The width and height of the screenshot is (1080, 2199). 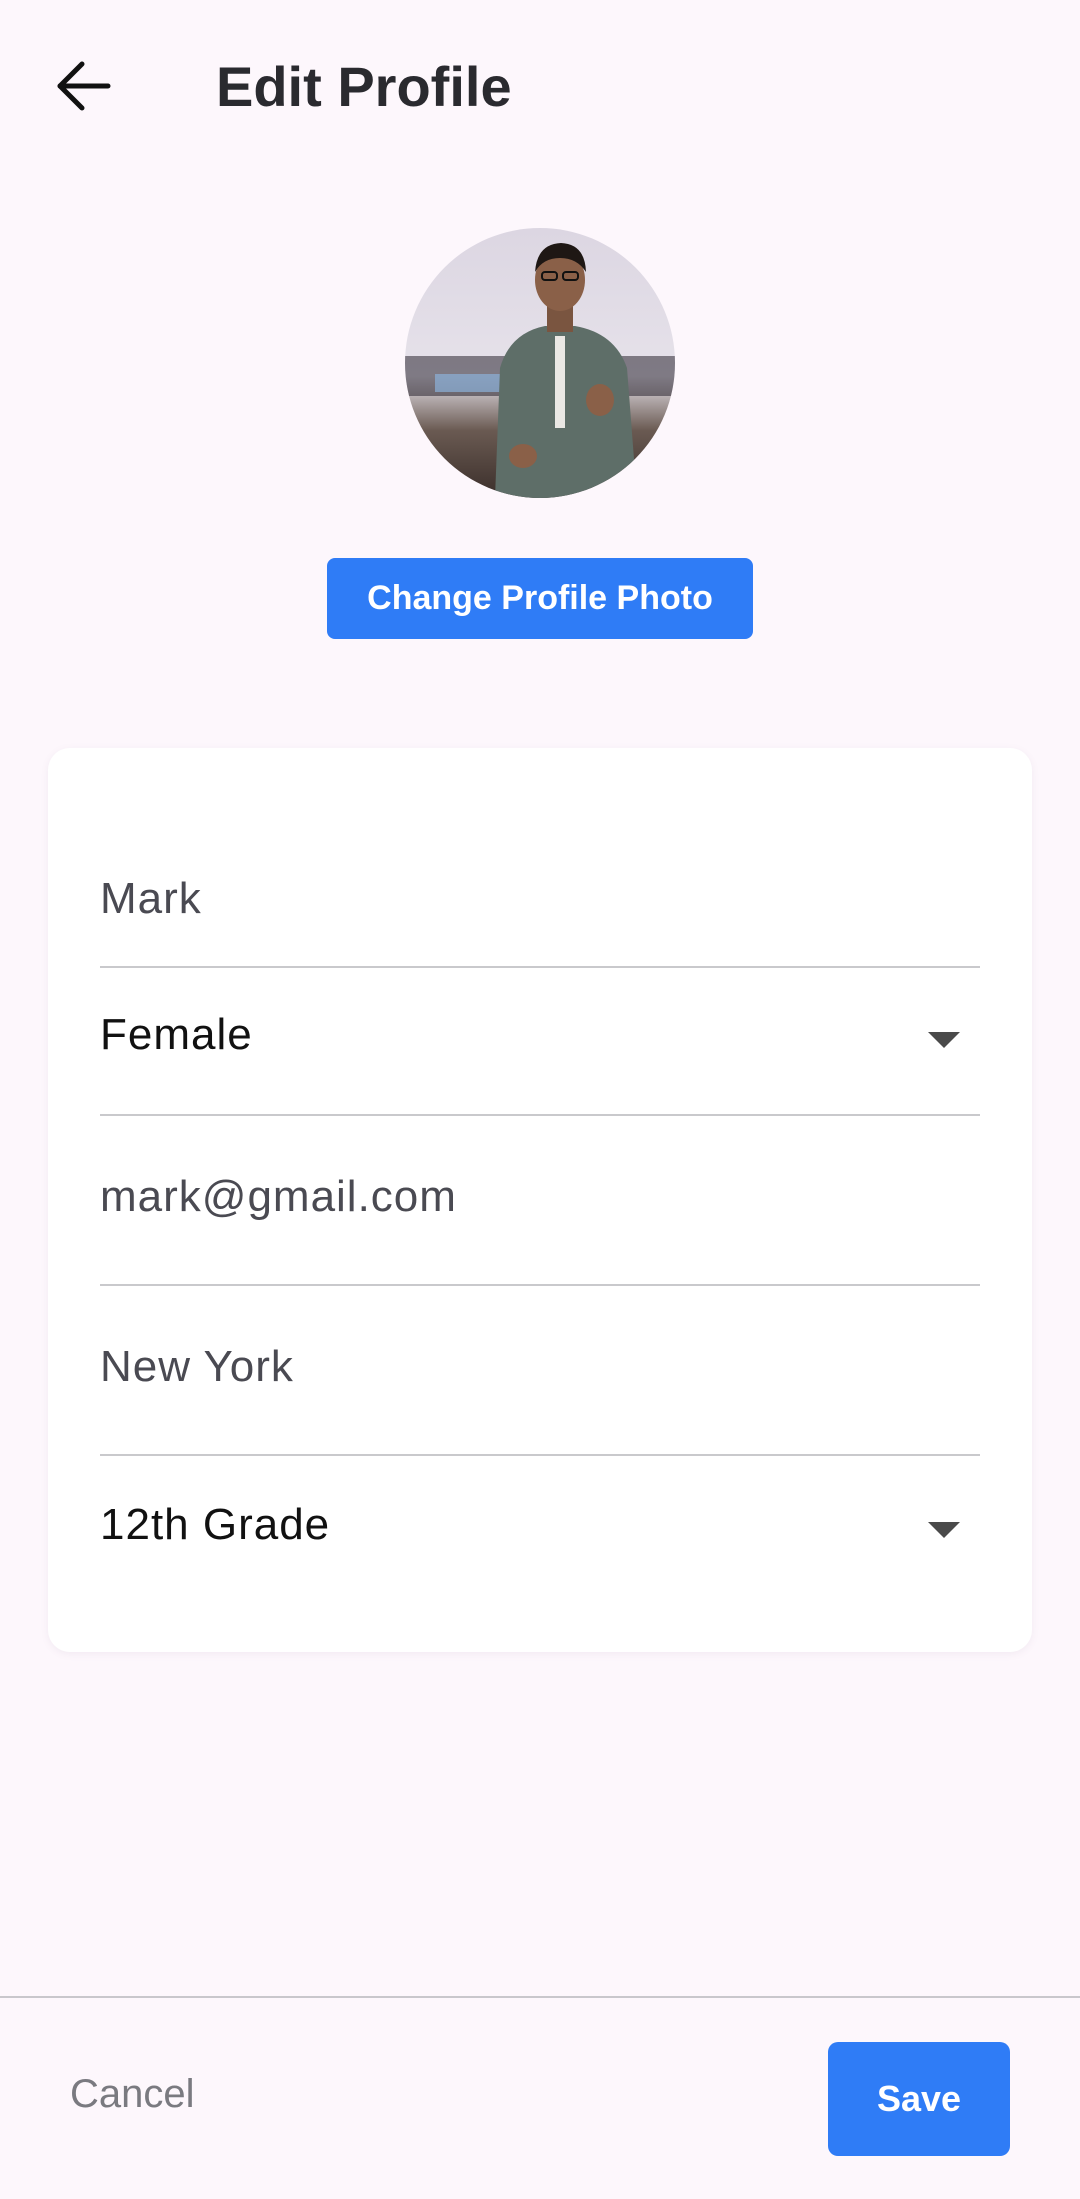 What do you see at coordinates (215, 1524) in the screenshot?
I see `grade-select-value: 12th Grade` at bounding box center [215, 1524].